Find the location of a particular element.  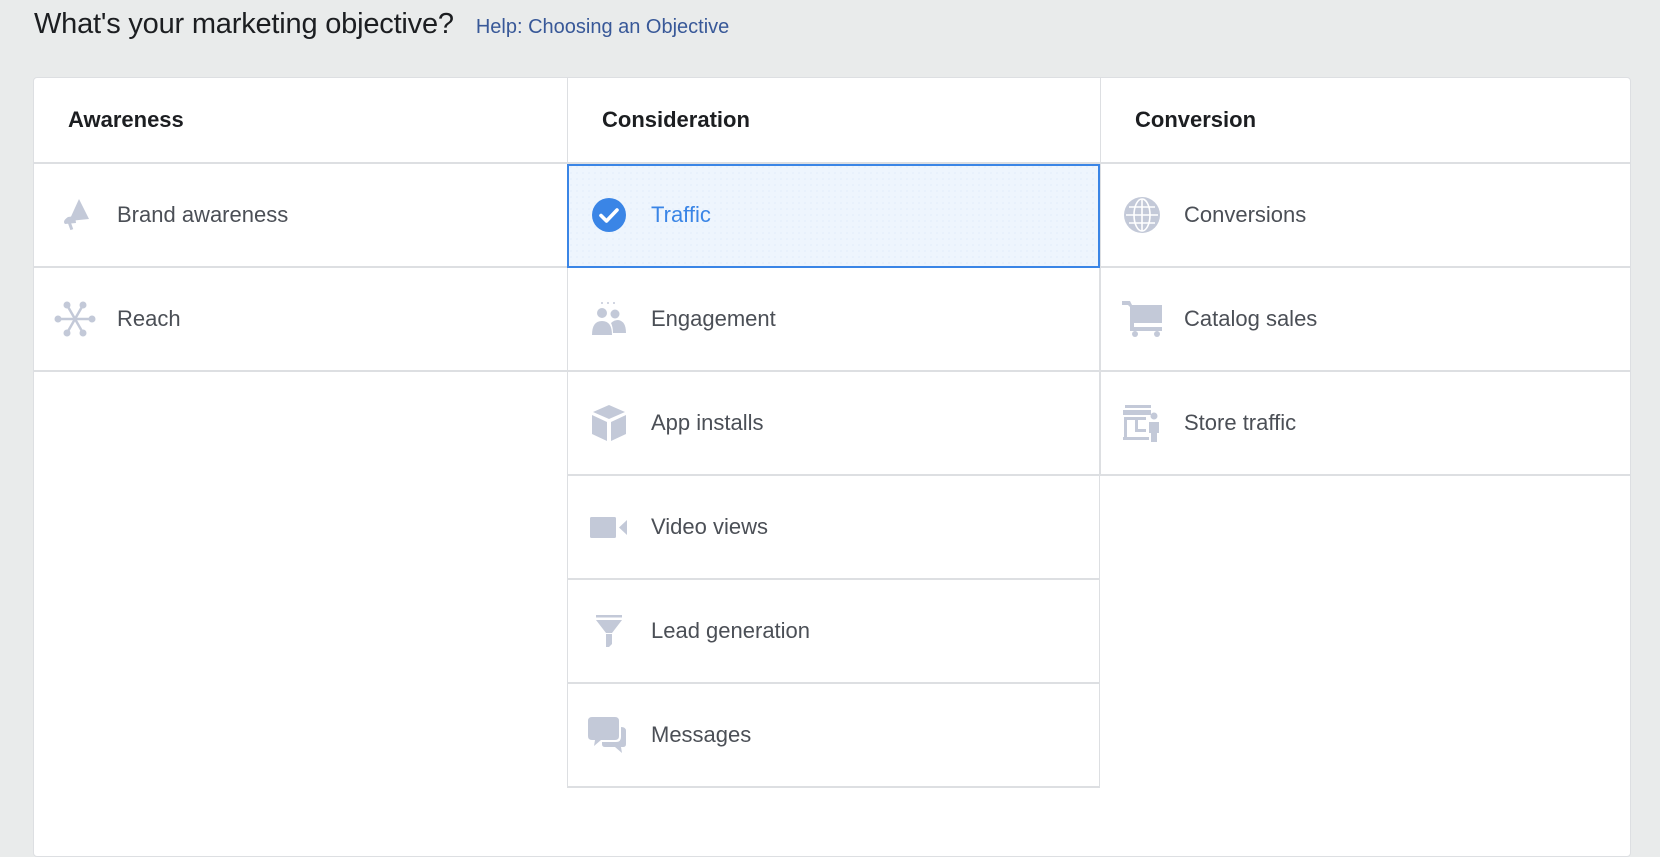

objective-traffic: Traffic is located at coordinates (833, 216).